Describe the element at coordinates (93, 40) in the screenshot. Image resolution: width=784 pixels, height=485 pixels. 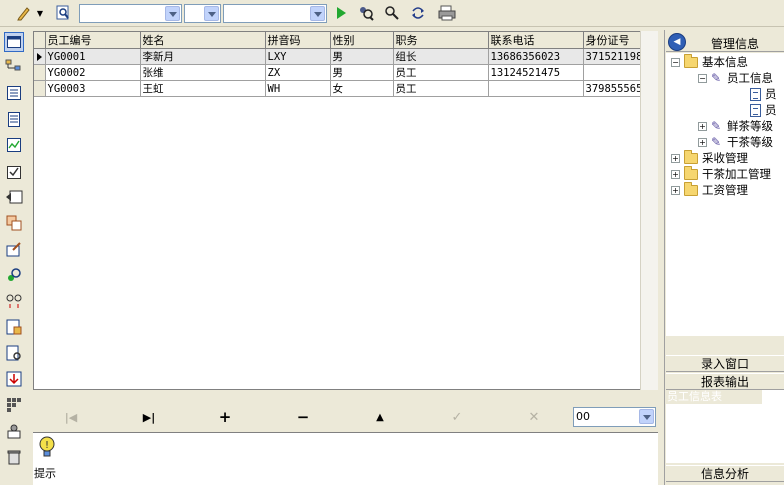
I see `col-header-employee-id: 员工编号` at that location.